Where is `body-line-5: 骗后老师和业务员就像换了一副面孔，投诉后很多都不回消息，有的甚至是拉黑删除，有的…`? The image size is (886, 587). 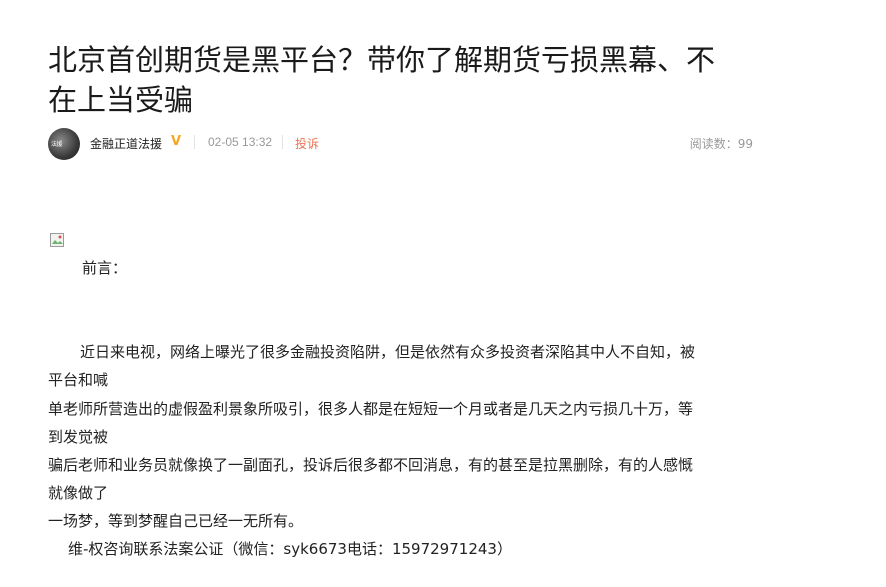
body-line-5: 骗后老师和业务员就像换了一副面孔，投诉后很多都不回消息，有的甚至是拉黑删除，有的… is located at coordinates (371, 465).